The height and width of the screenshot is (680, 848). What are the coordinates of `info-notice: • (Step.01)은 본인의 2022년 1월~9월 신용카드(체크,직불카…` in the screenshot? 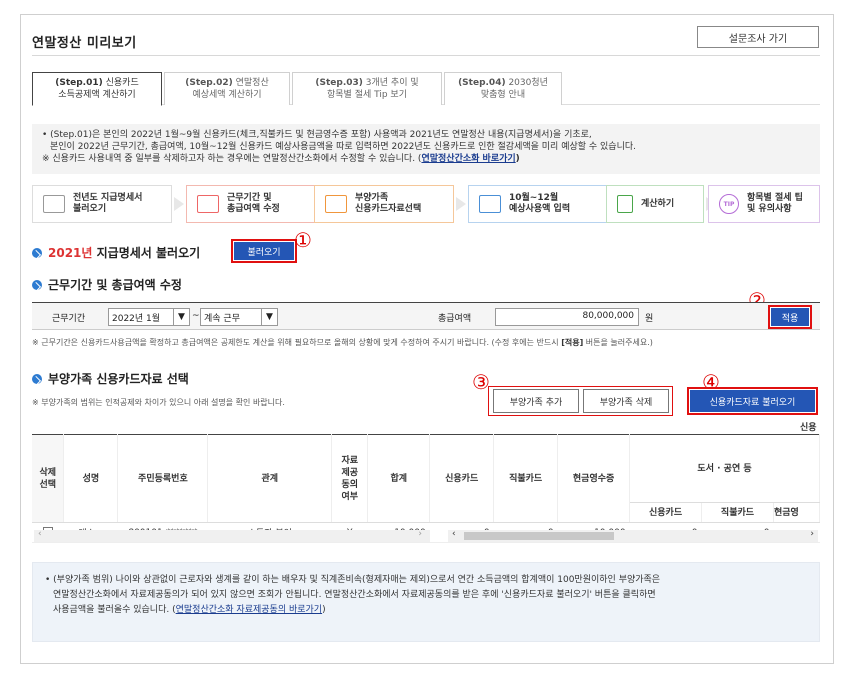 It's located at (426, 149).